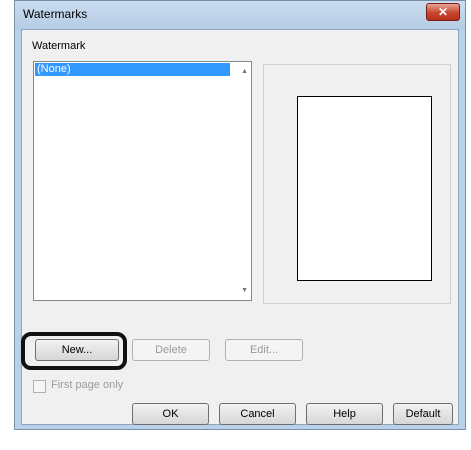  I want to click on first-page-only-label: First page only, so click(87, 385).